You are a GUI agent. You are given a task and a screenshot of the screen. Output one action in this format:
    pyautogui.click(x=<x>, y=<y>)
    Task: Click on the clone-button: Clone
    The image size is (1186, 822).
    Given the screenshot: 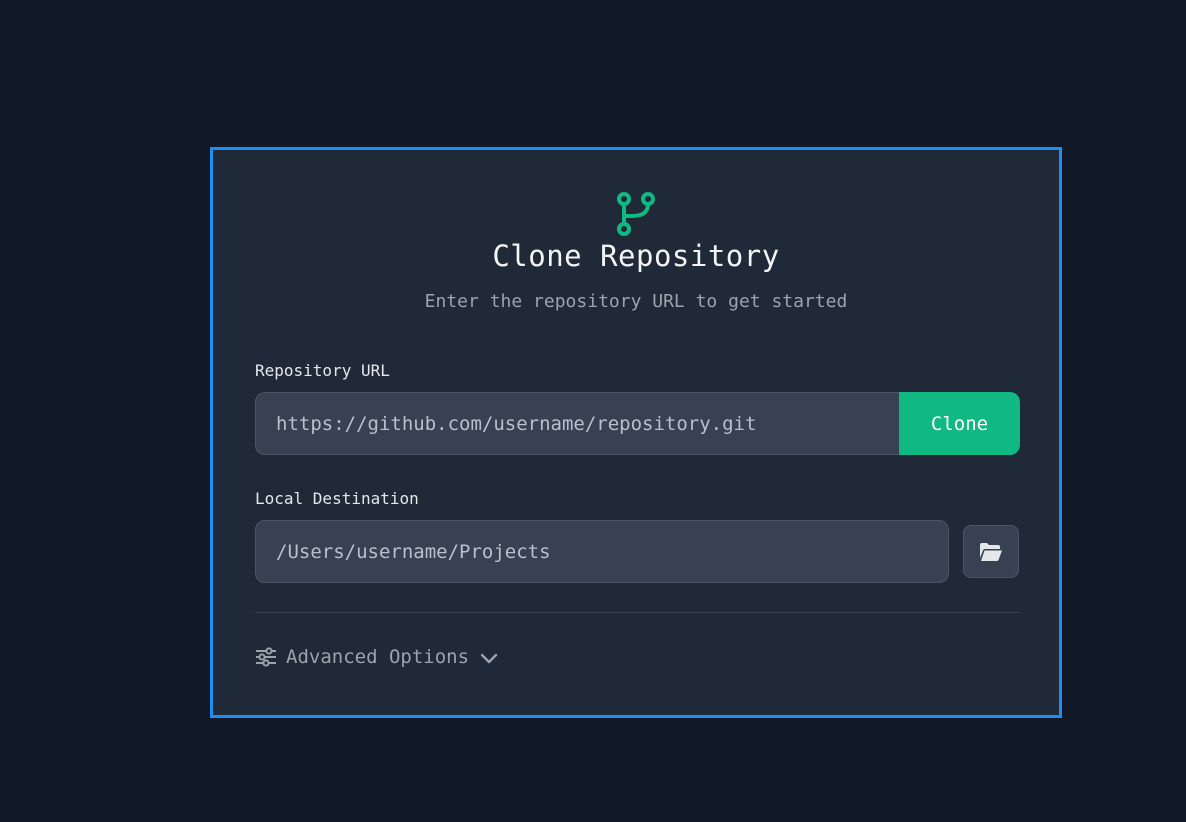 What is the action you would take?
    pyautogui.click(x=959, y=423)
    